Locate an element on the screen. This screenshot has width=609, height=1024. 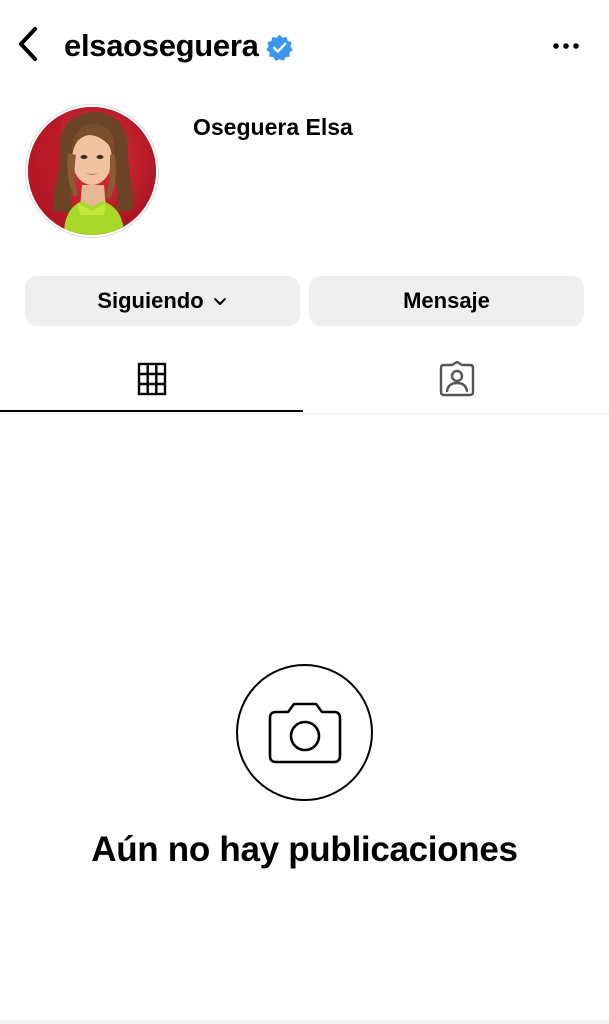
profile-tabs is located at coordinates (304, 379).